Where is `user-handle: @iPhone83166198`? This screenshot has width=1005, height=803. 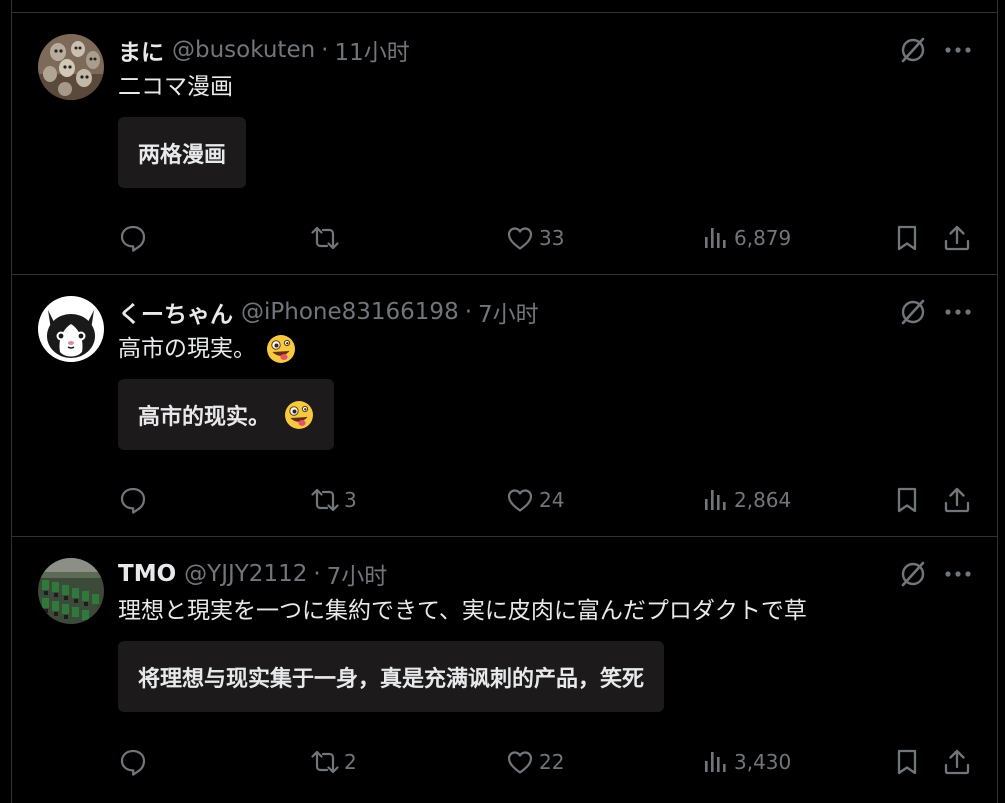 user-handle: @iPhone83166198 is located at coordinates (350, 312).